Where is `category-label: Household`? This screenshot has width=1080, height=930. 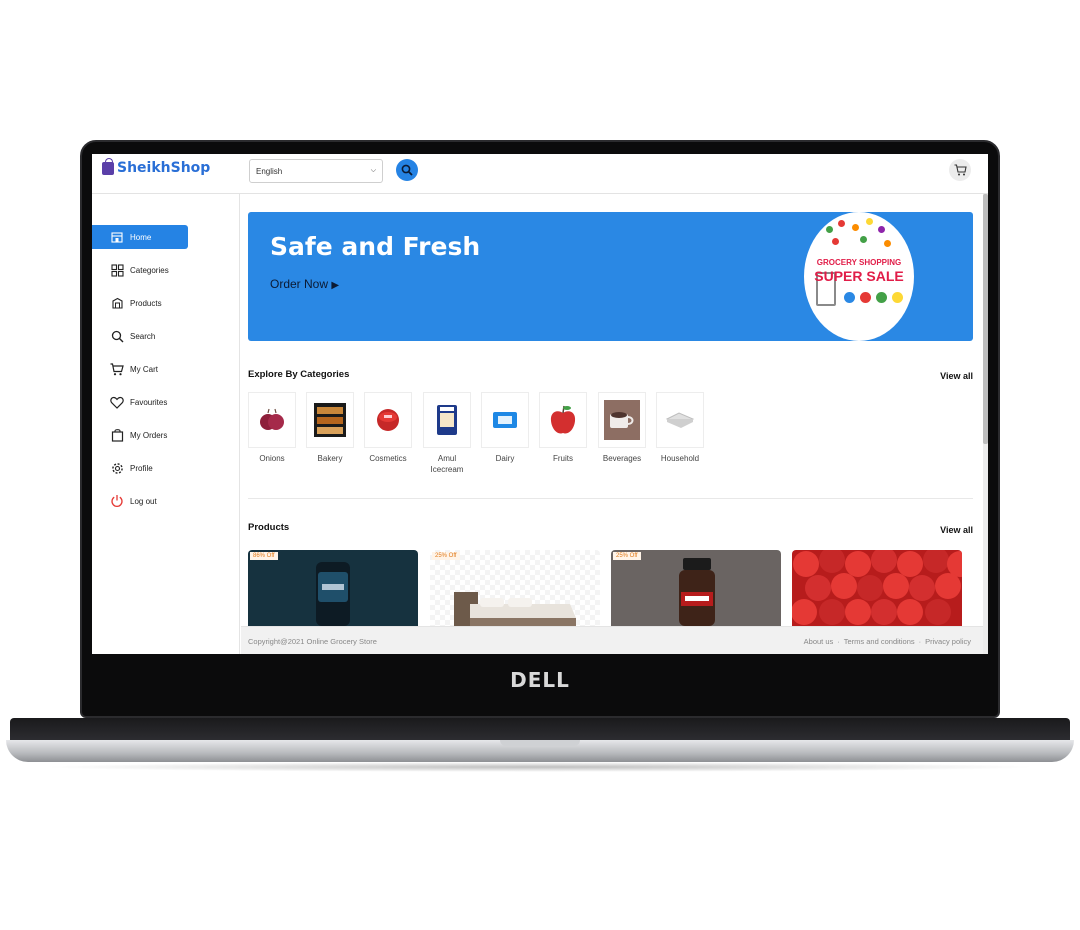
category-label: Household is located at coordinates (680, 458).